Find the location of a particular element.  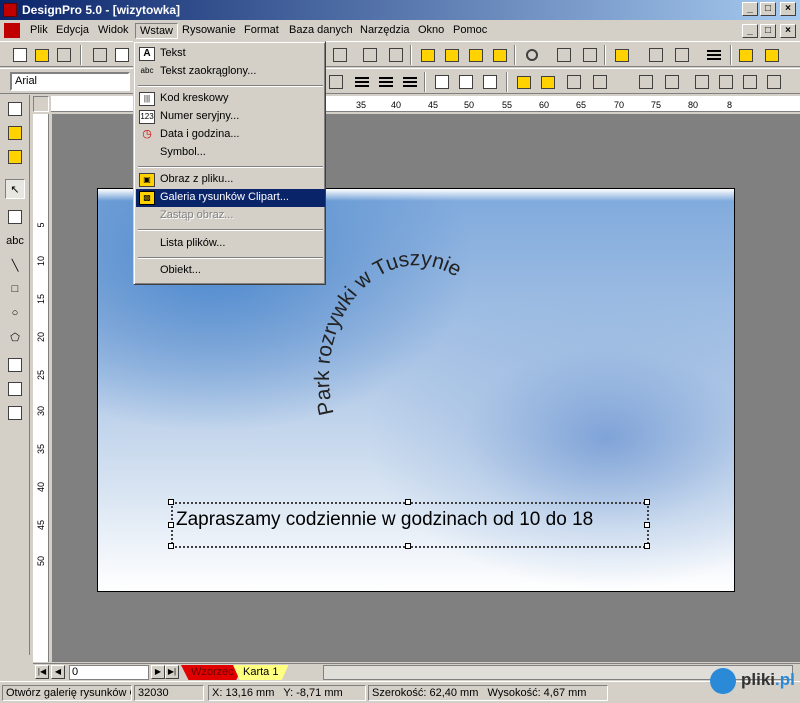

group-icon is located at coordinates (428, 55).